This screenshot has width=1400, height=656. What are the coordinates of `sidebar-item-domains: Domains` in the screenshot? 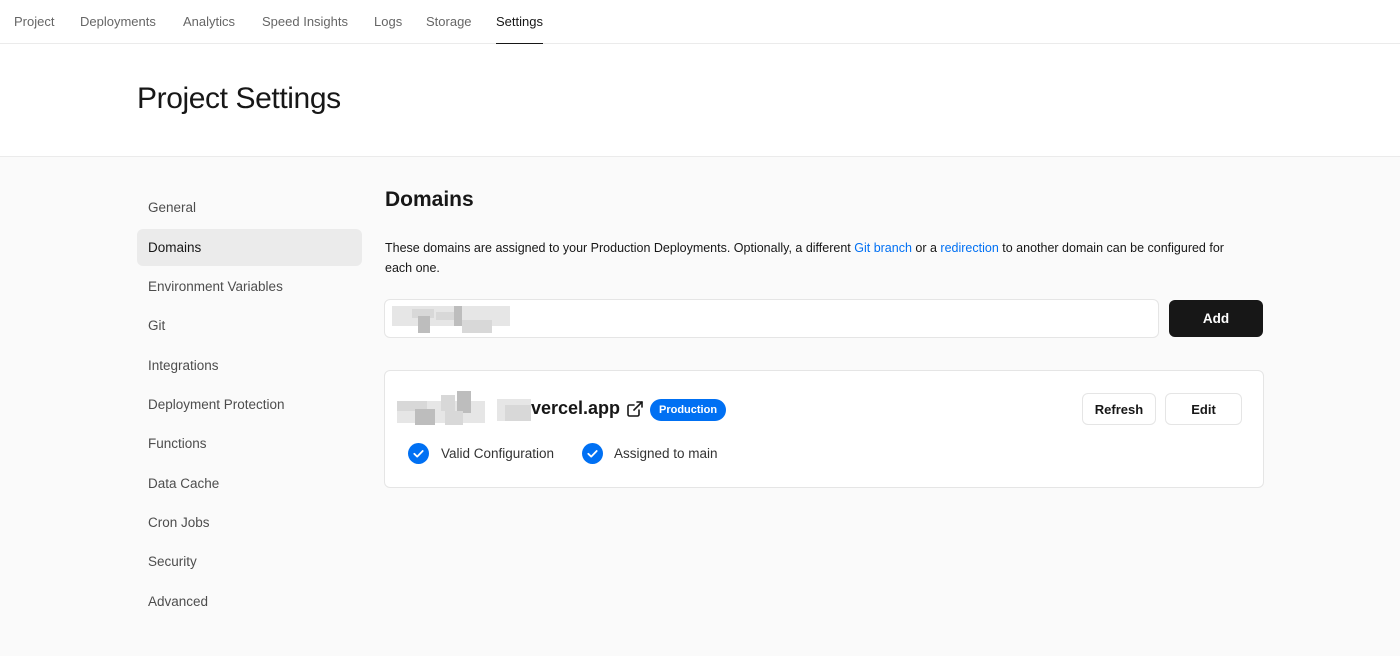 It's located at (249, 247).